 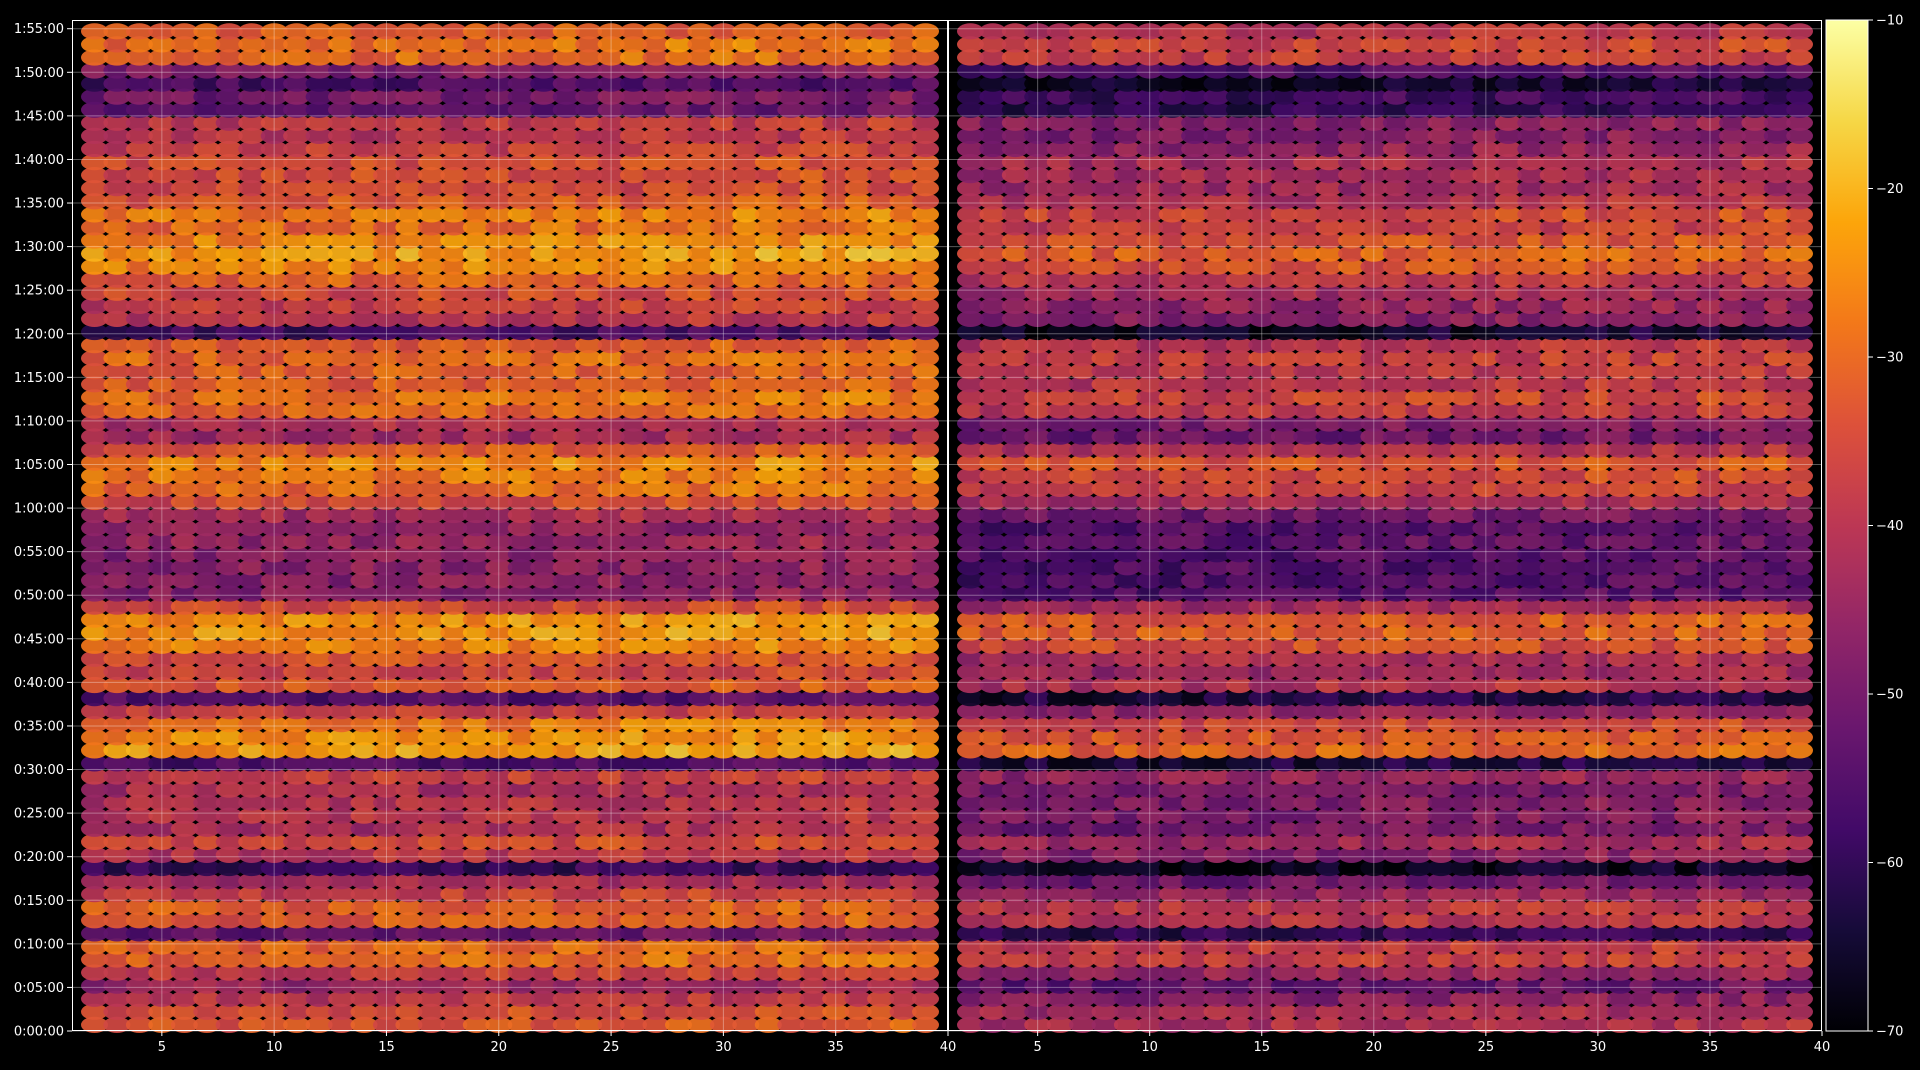 What do you see at coordinates (723, 1047) in the screenshot?
I see `x-tick-label: 30` at bounding box center [723, 1047].